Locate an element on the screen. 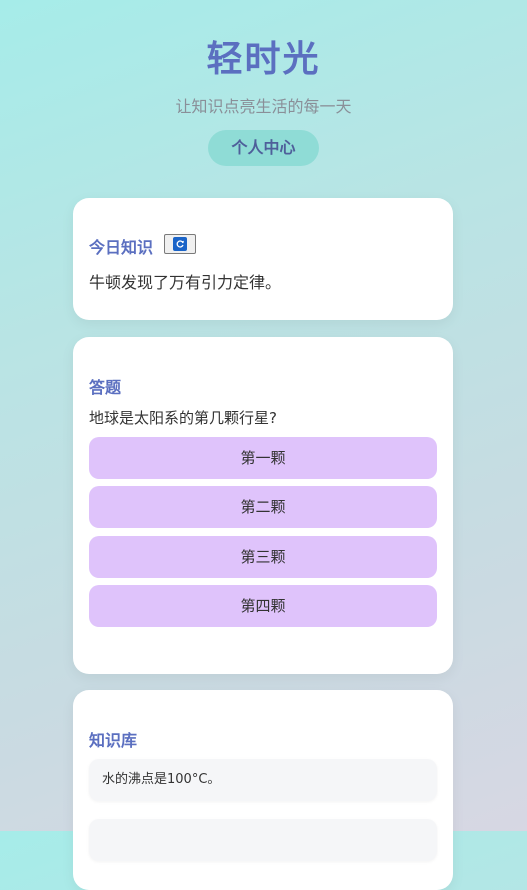 This screenshot has height=890, width=527. today-knowledge-card: 今日知识 牛顿发现了万有引力定律。 is located at coordinates (263, 259).